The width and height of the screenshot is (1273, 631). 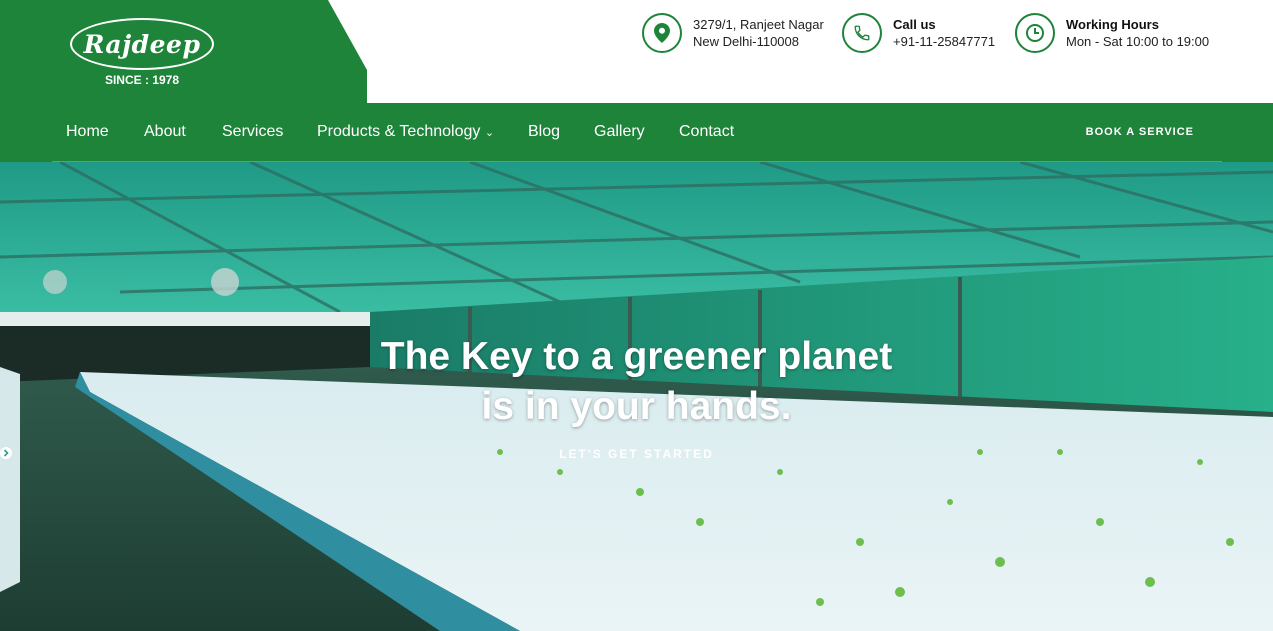 I want to click on call-info: Call us +91-11-25847771, so click(x=918, y=33).